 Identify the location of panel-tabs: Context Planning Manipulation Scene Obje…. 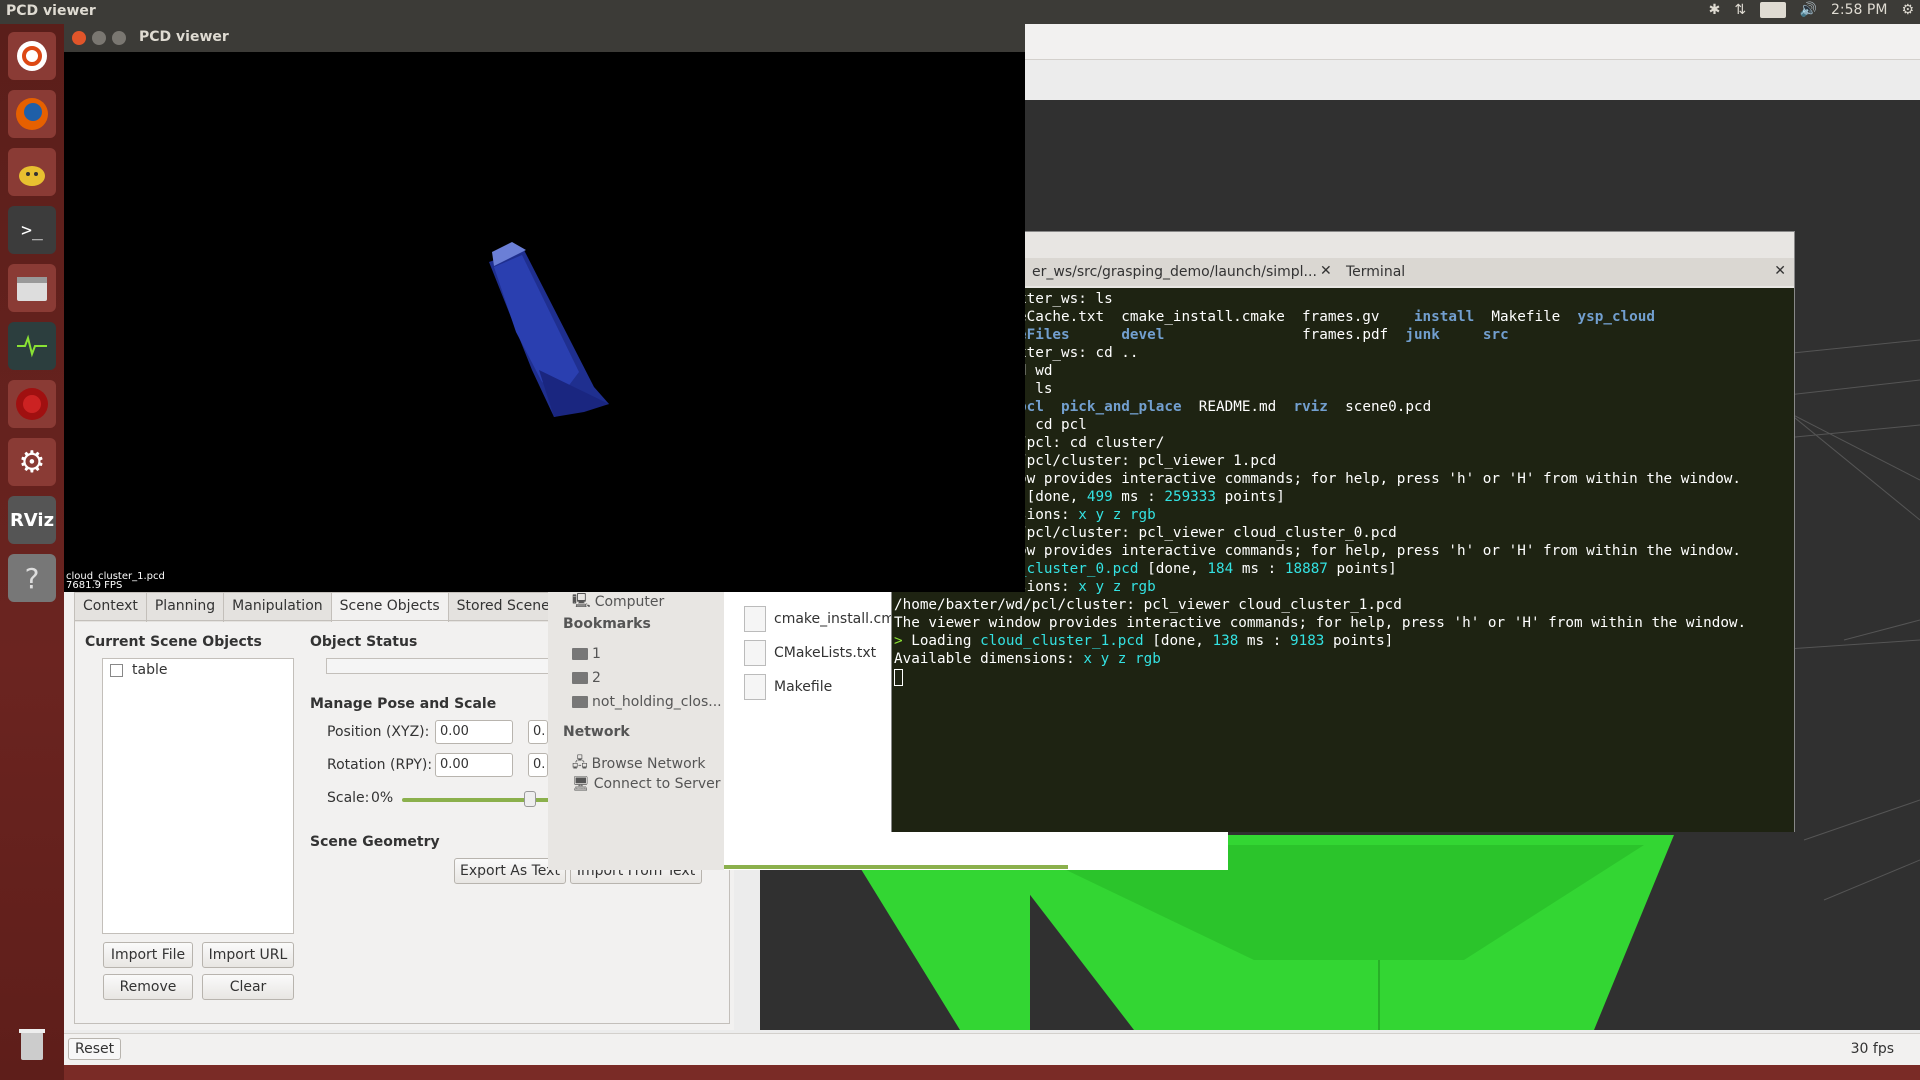
(320, 607).